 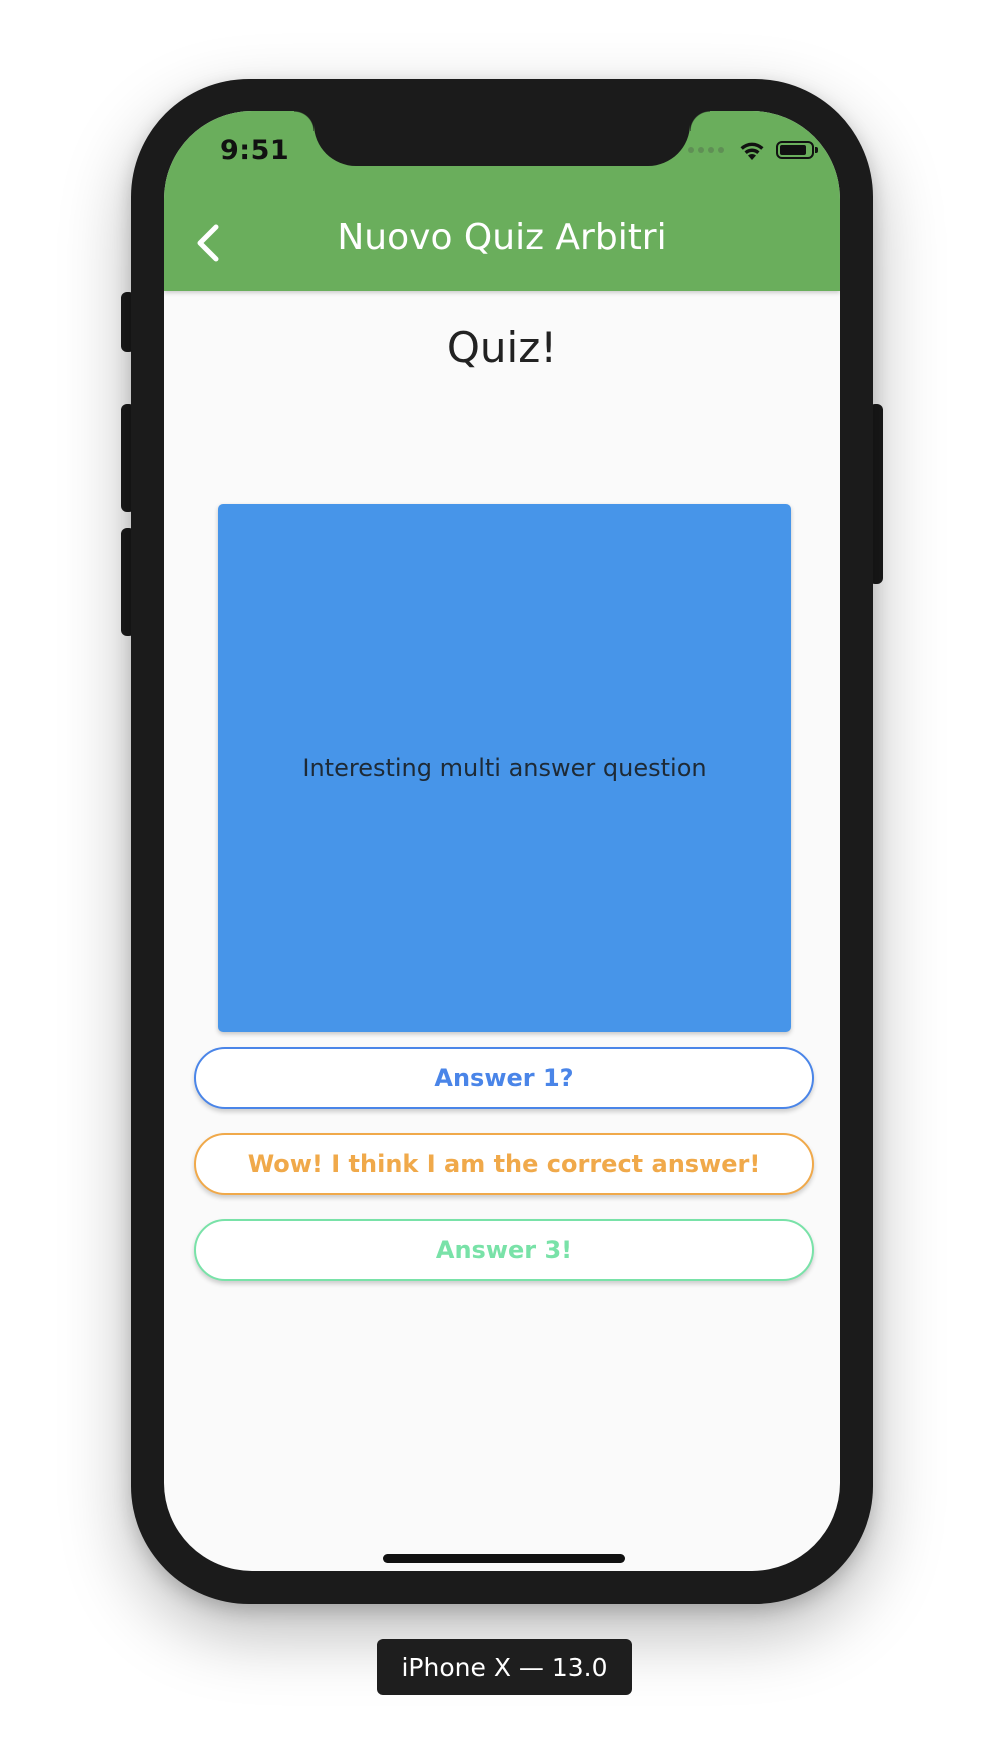 What do you see at coordinates (502, 347) in the screenshot?
I see `page-title: Quiz!` at bounding box center [502, 347].